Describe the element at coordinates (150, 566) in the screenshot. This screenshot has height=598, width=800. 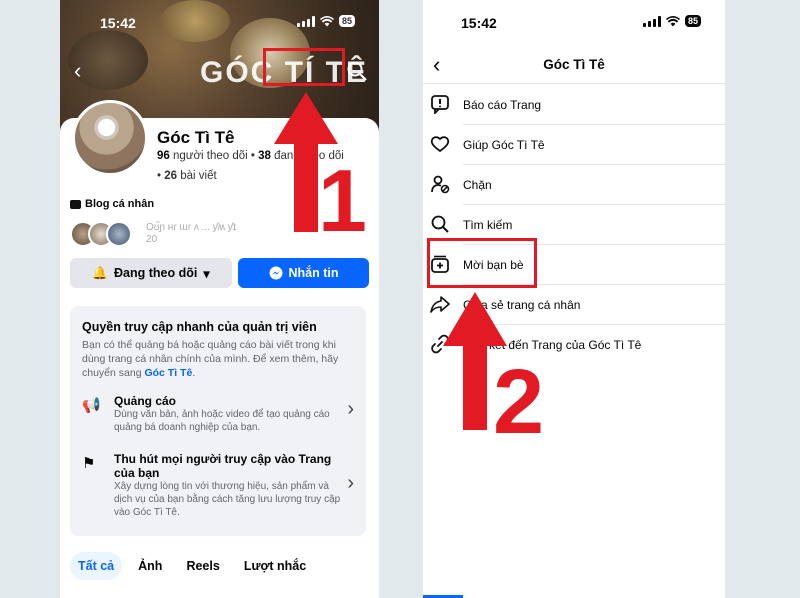
I see `tab-photos: Ảnh` at that location.